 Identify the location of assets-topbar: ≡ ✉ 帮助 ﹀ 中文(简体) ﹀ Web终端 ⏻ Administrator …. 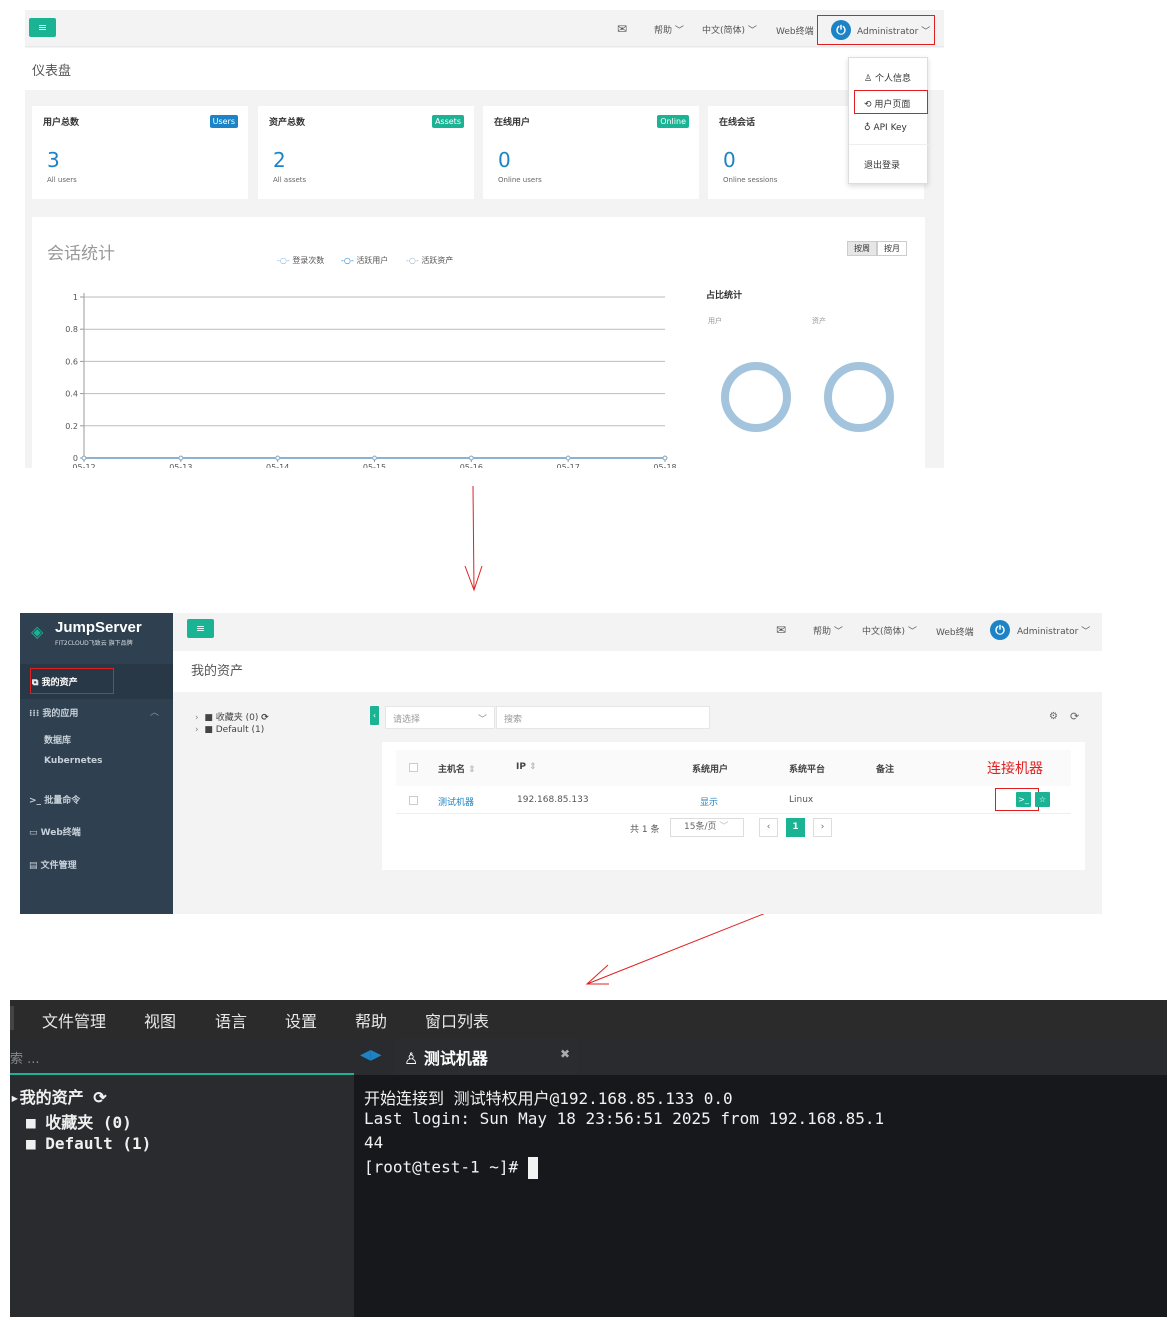
(637, 632).